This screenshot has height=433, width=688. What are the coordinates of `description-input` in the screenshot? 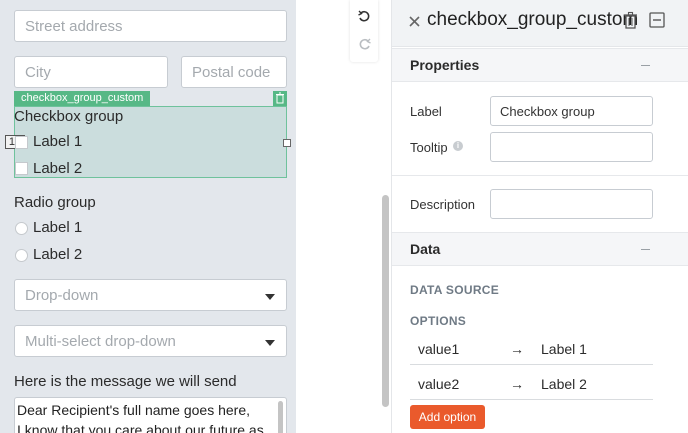 It's located at (571, 204).